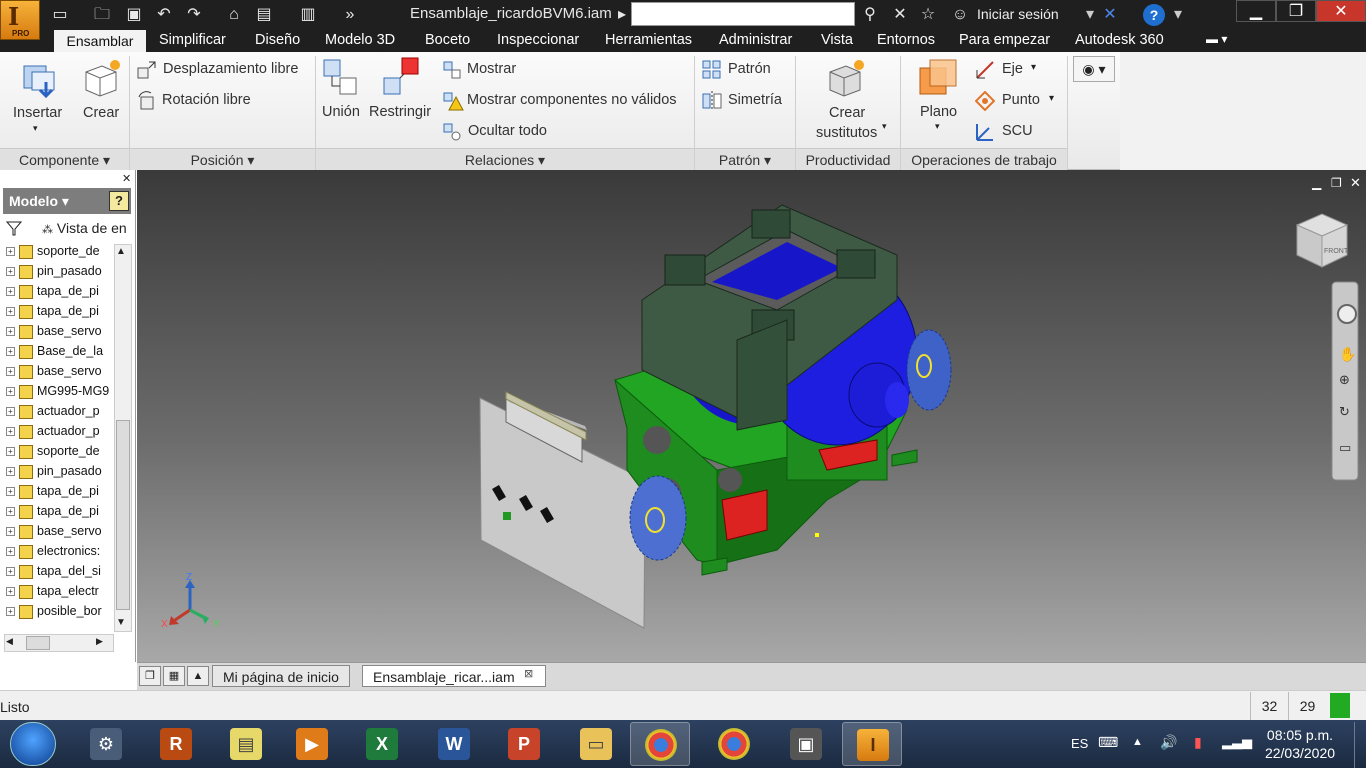 Image resolution: width=1366 pixels, height=768 pixels. What do you see at coordinates (174, 676) in the screenshot?
I see `tile-windows-icon: ▦` at bounding box center [174, 676].